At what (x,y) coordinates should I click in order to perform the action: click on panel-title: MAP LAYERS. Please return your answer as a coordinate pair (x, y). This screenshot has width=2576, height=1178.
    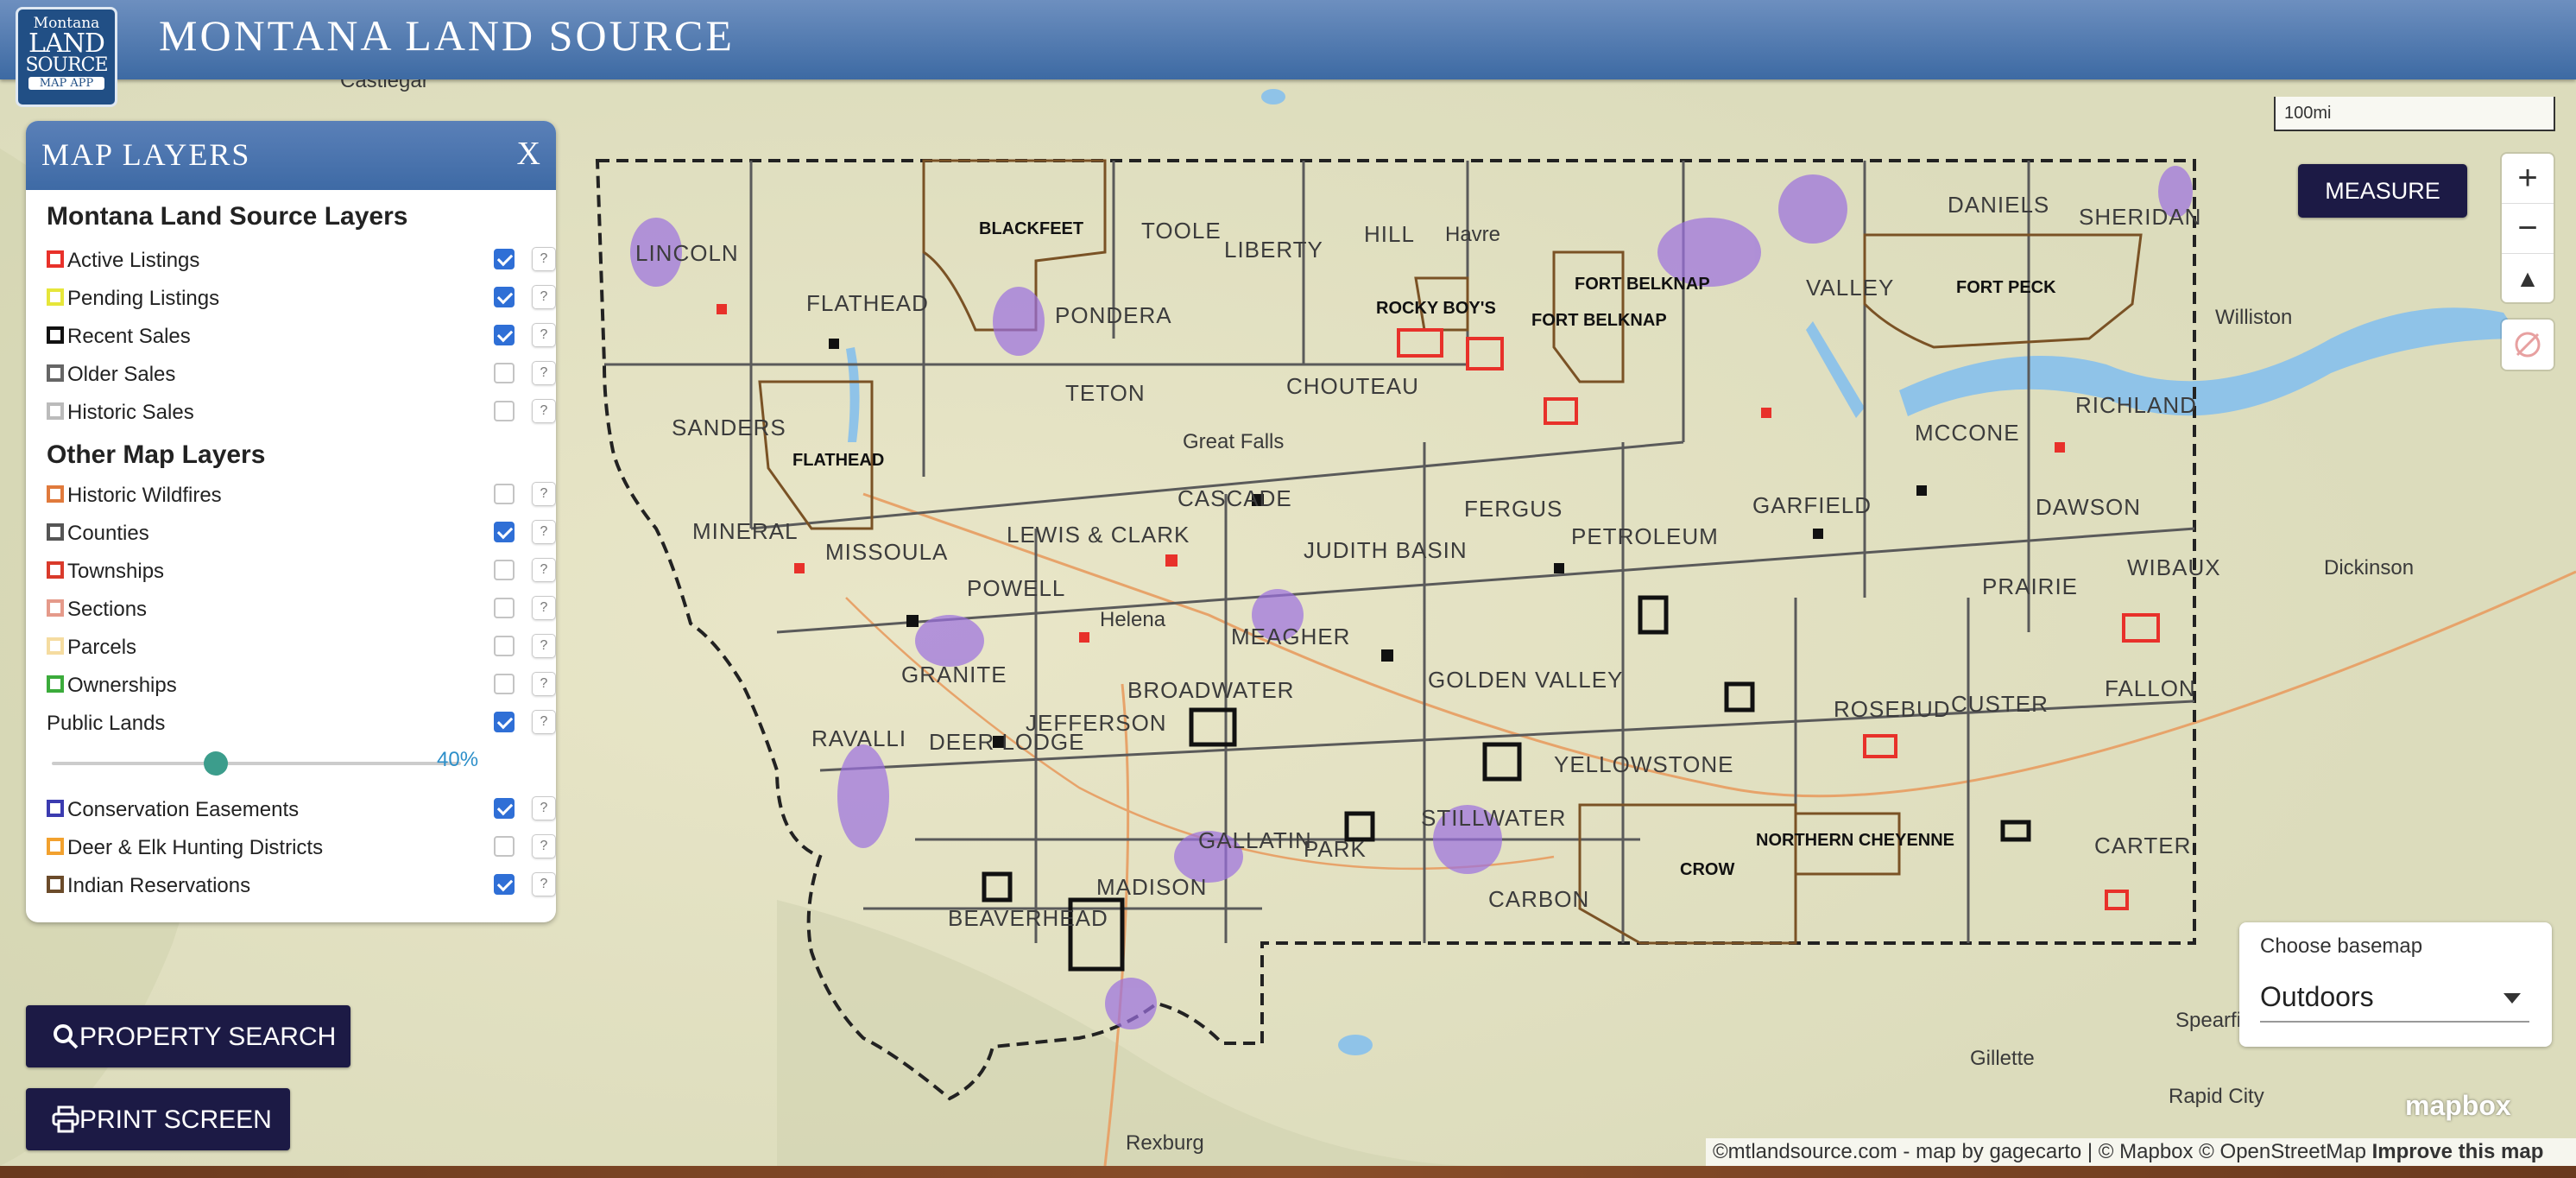
    Looking at the image, I should click on (146, 154).